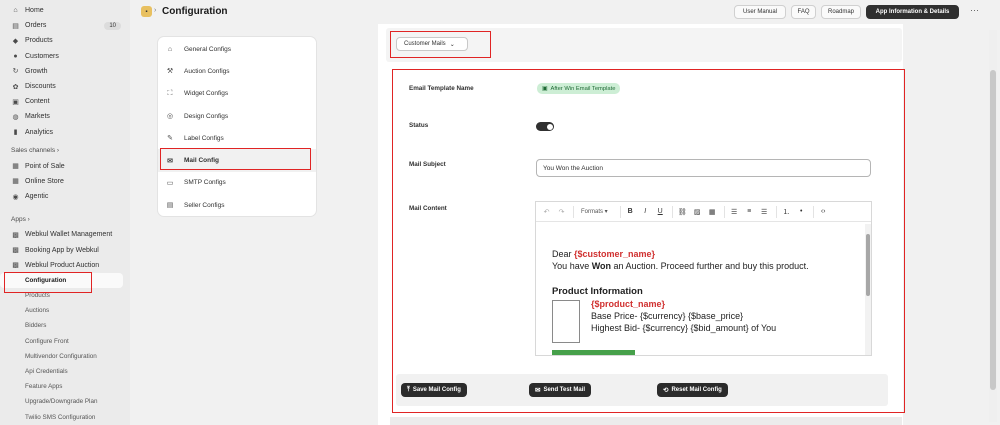  I want to click on formats-dropdown: Formats ▾, so click(595, 211).